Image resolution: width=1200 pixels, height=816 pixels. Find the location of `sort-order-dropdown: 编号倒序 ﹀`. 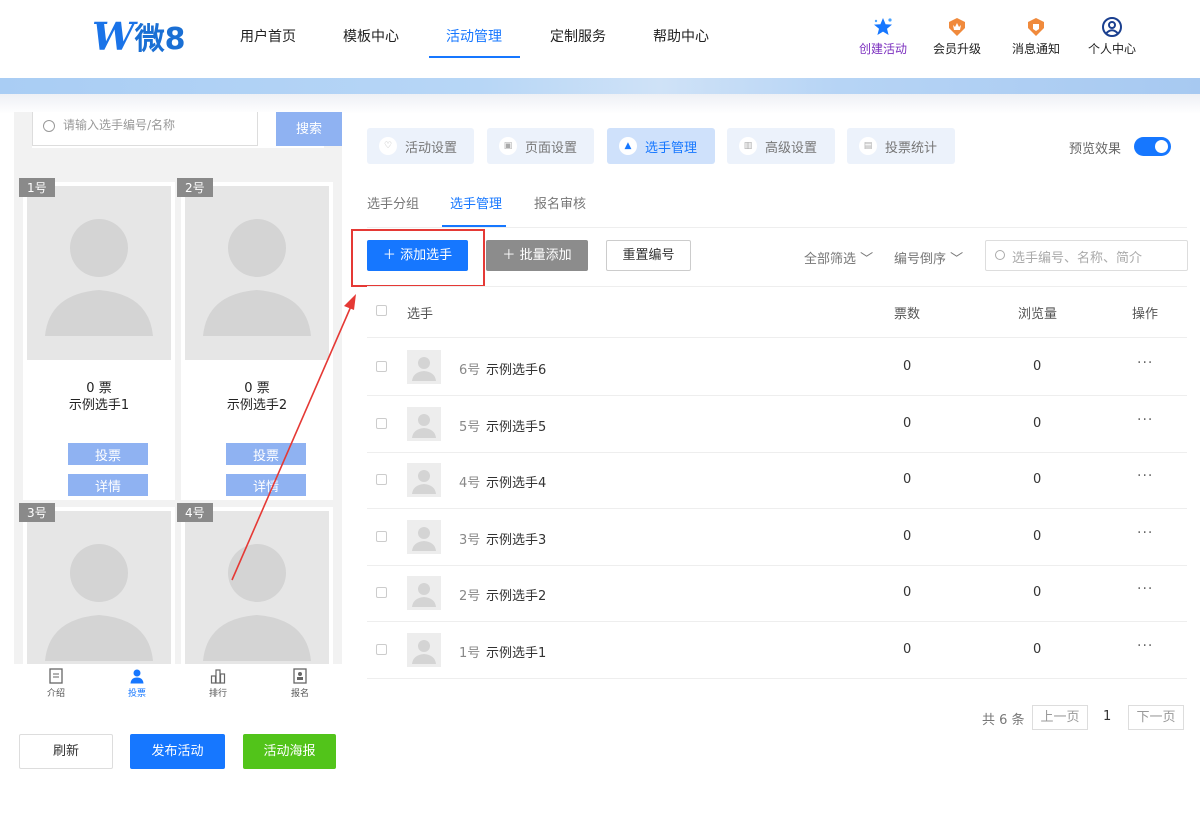

sort-order-dropdown: 编号倒序 ﹀ is located at coordinates (928, 257).